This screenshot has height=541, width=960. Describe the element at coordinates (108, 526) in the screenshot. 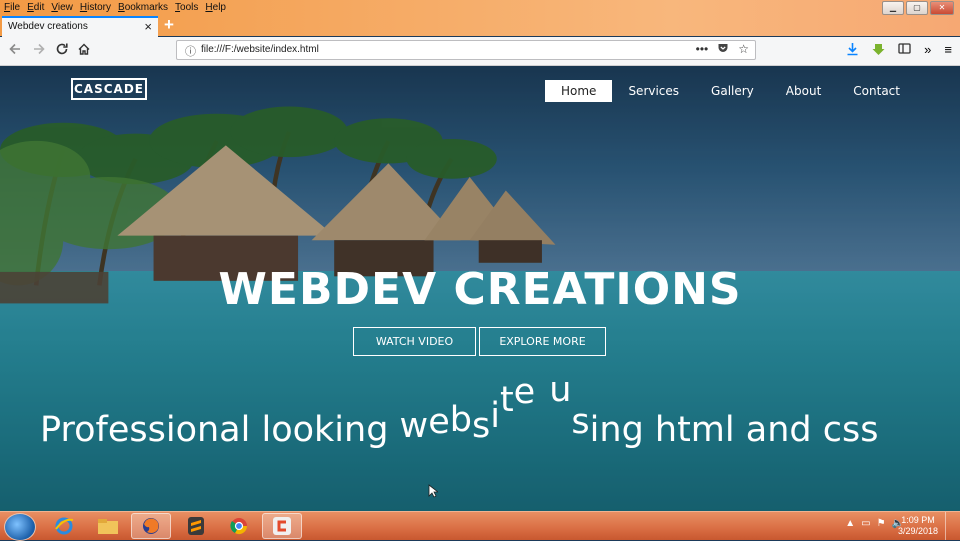

I see `file-explorer-icon` at that location.